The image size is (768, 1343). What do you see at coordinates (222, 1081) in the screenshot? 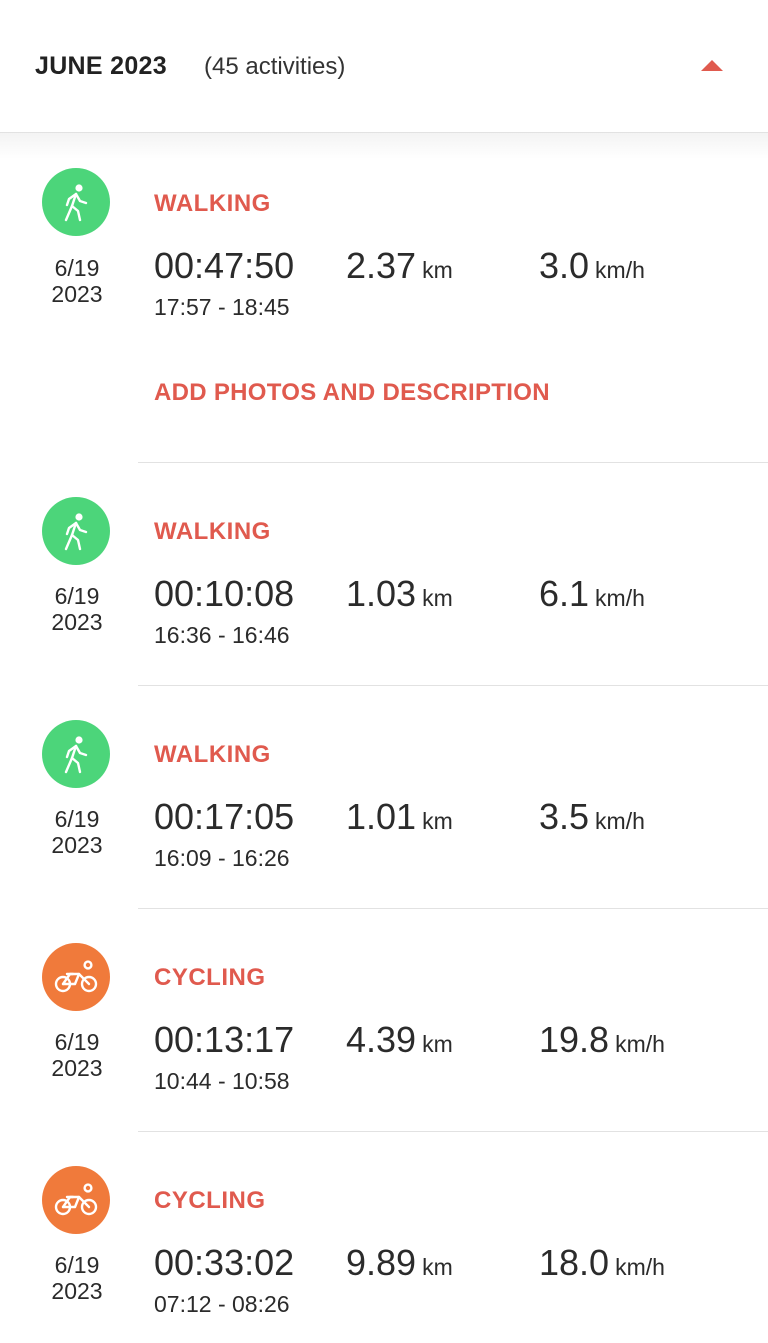
I see `time-range: 10:44 - 10:58` at bounding box center [222, 1081].